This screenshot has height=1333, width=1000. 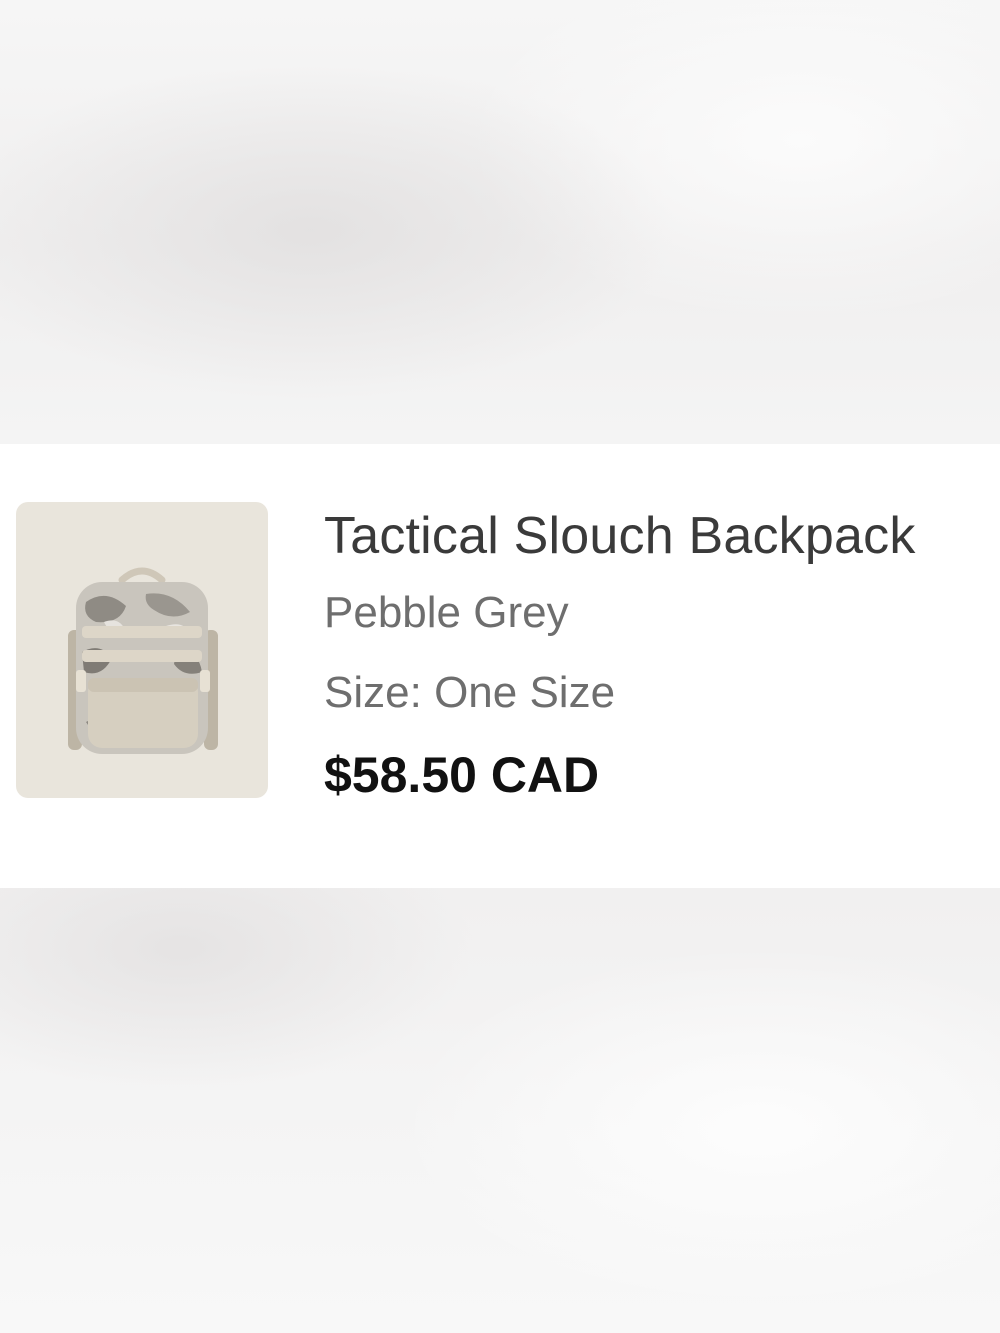 I want to click on size-label: Size:, so click(x=373, y=692).